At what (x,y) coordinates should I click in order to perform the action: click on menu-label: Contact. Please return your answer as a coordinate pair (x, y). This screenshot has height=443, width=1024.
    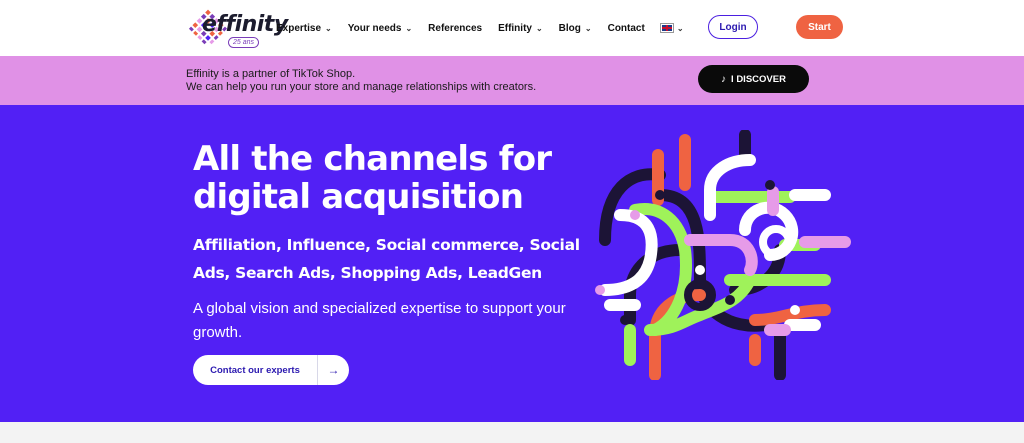
    Looking at the image, I should click on (626, 28).